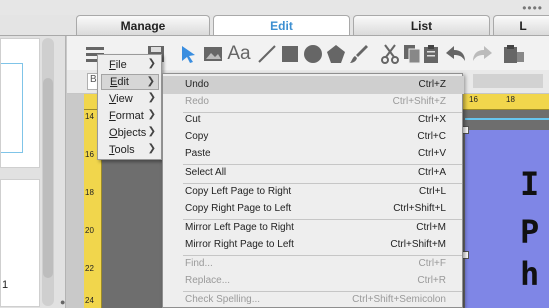 This screenshot has height=308, width=549. I want to click on menu-item-label: File, so click(118, 65).